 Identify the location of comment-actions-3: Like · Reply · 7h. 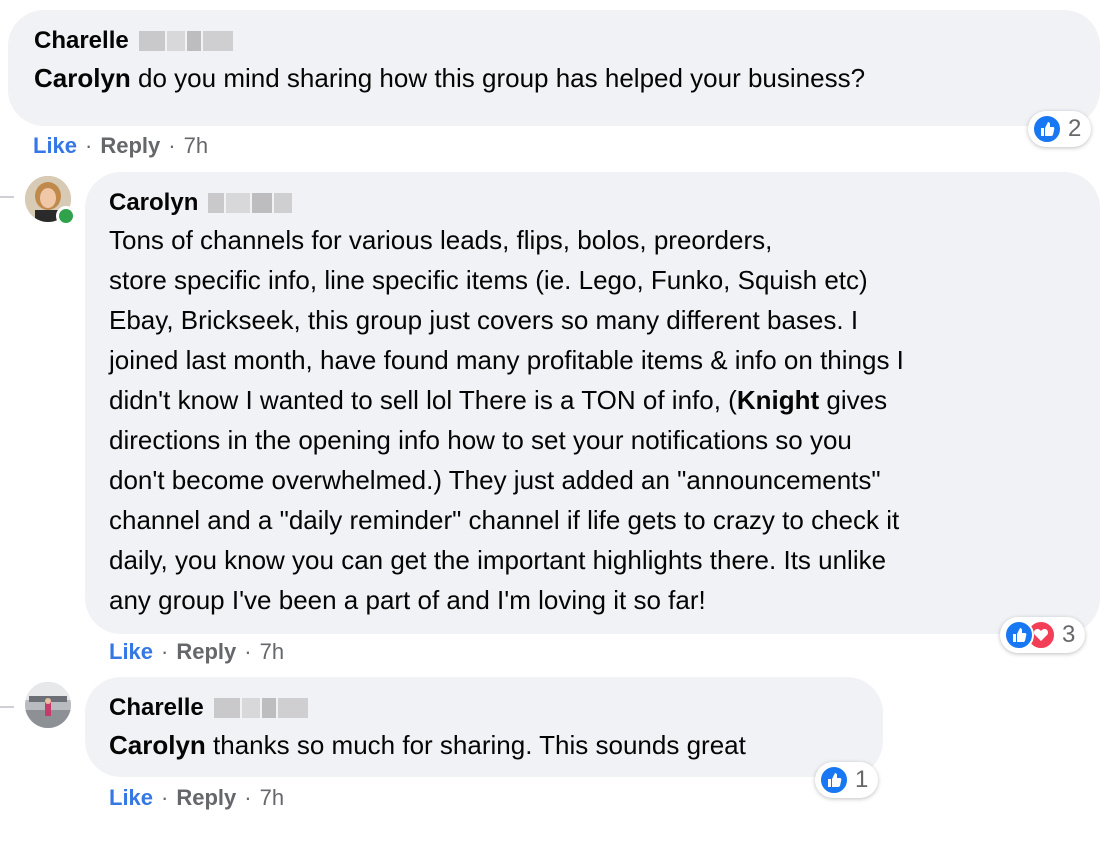
(196, 798).